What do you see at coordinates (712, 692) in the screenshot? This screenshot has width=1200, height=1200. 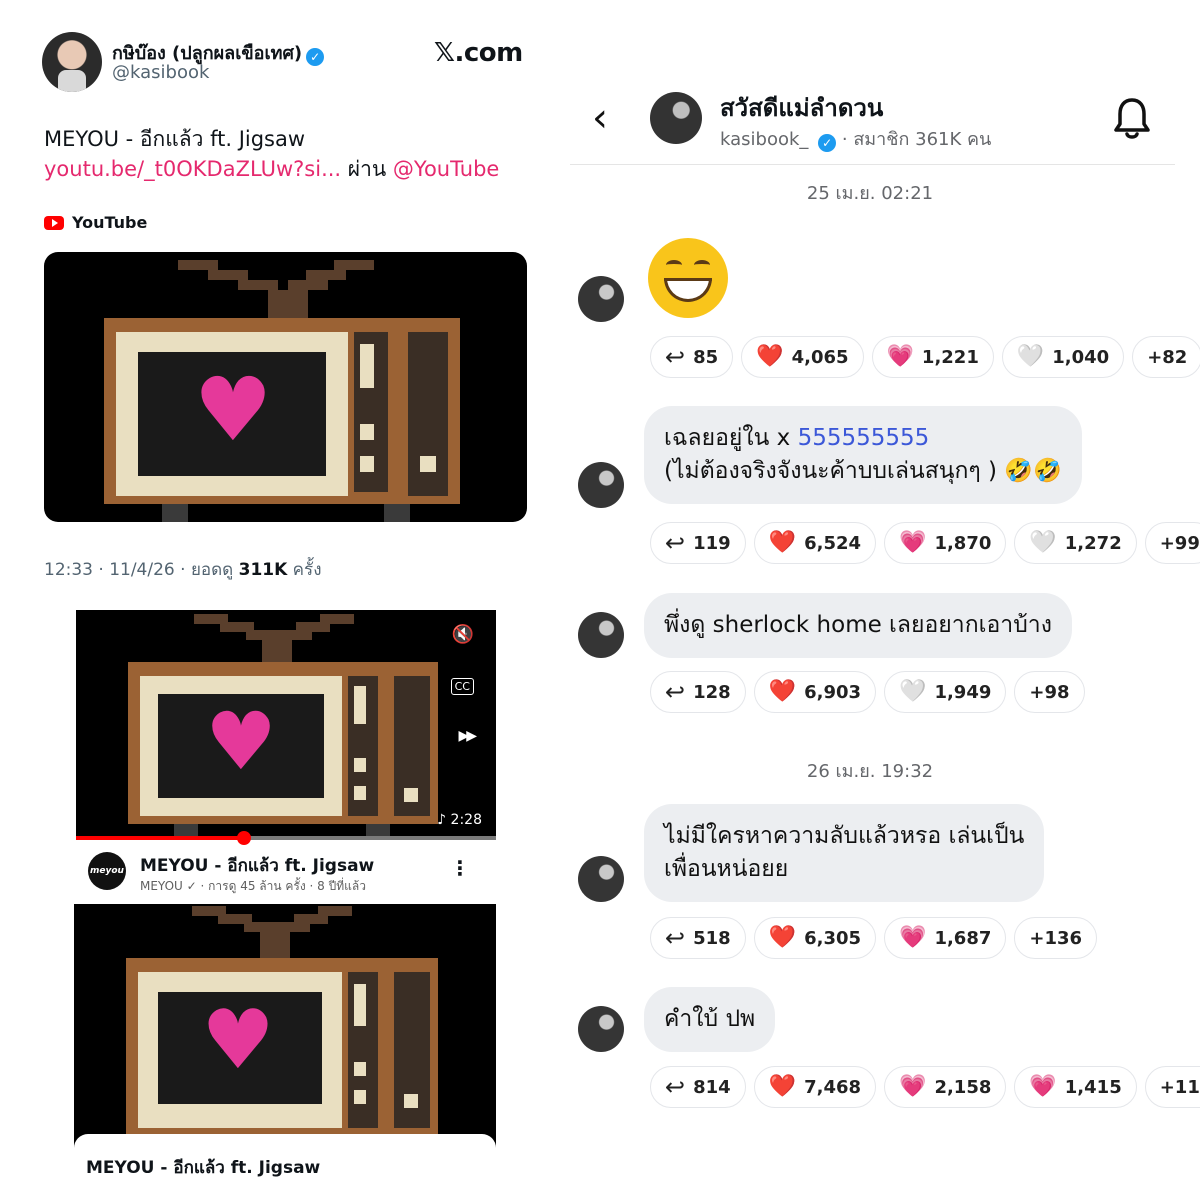 I see `reply-count: 128` at bounding box center [712, 692].